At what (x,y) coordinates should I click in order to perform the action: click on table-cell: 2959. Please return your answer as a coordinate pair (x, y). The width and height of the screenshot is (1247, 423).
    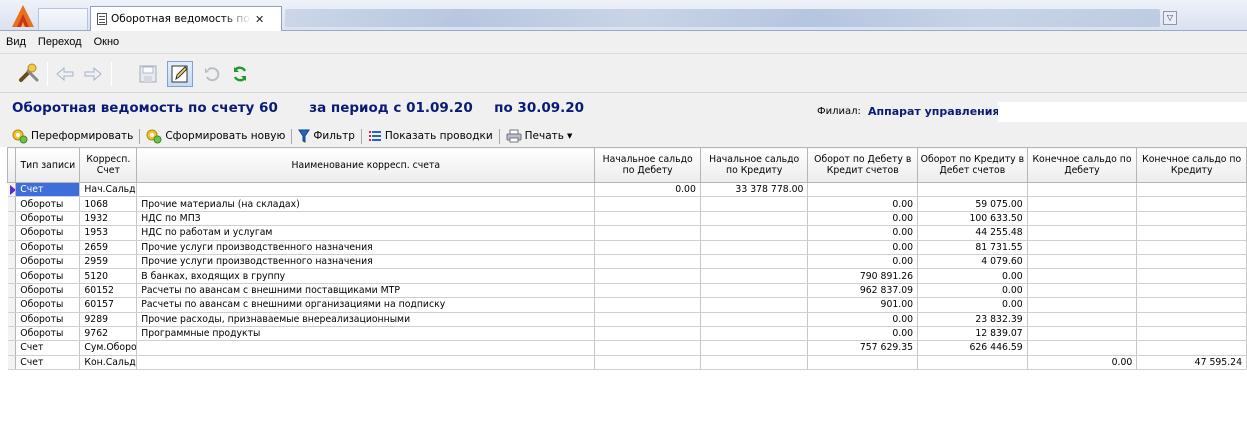
    Looking at the image, I should click on (108, 262).